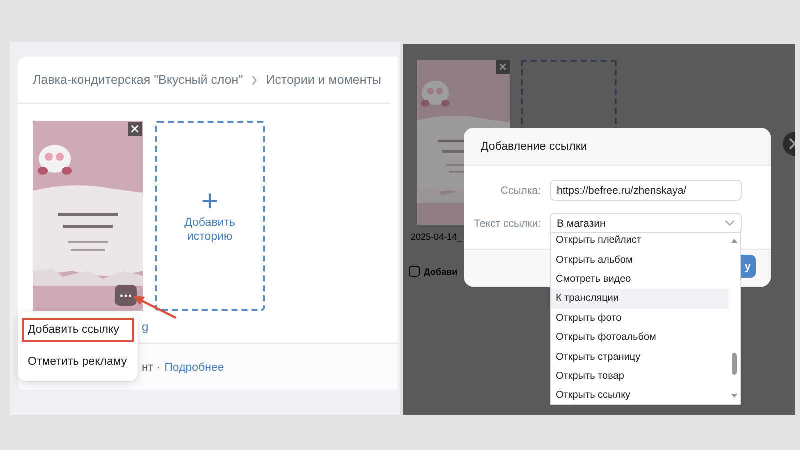  I want to click on dropdown-option: Открыть страницу, so click(640, 357).